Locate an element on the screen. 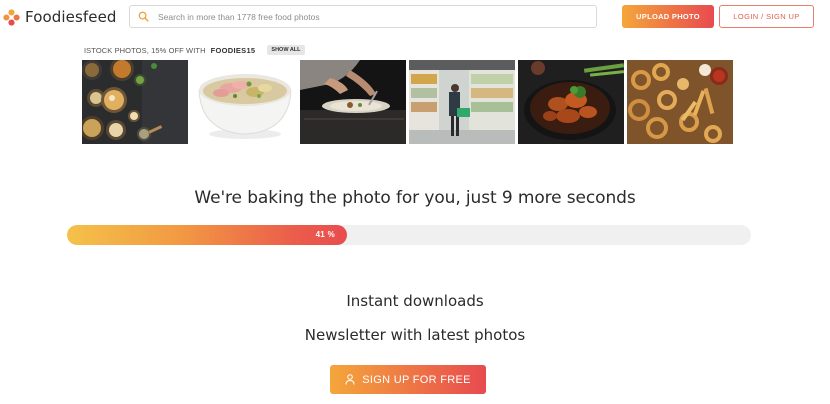 The image size is (830, 404). signup-free-button: SIGN UP FOR FREE is located at coordinates (408, 379).